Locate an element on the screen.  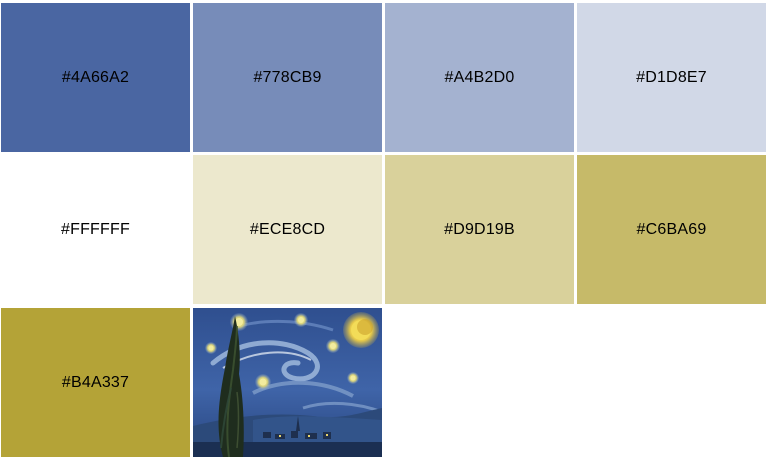
swatch-hex-label: #778CB9 is located at coordinates (287, 77).